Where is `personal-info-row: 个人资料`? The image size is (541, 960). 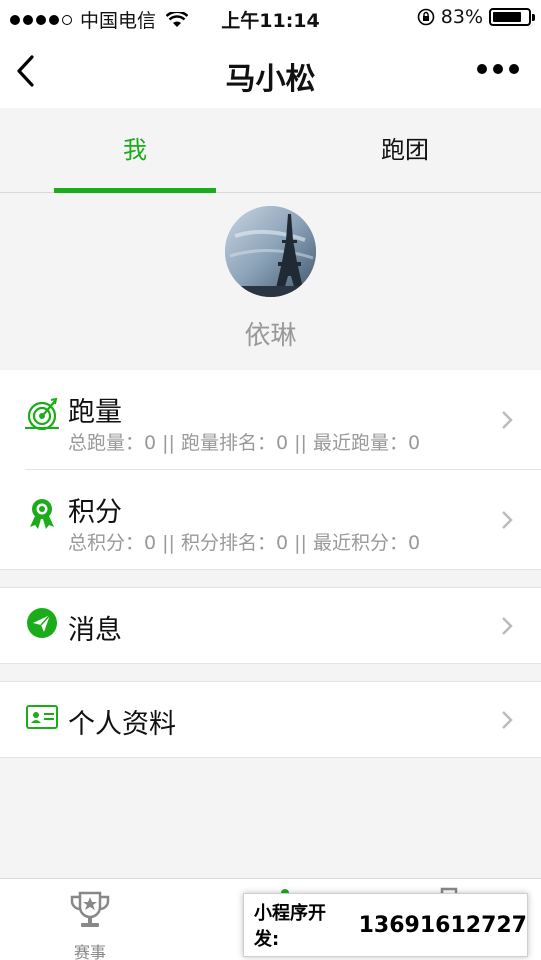 personal-info-row: 个人资料 is located at coordinates (270, 719).